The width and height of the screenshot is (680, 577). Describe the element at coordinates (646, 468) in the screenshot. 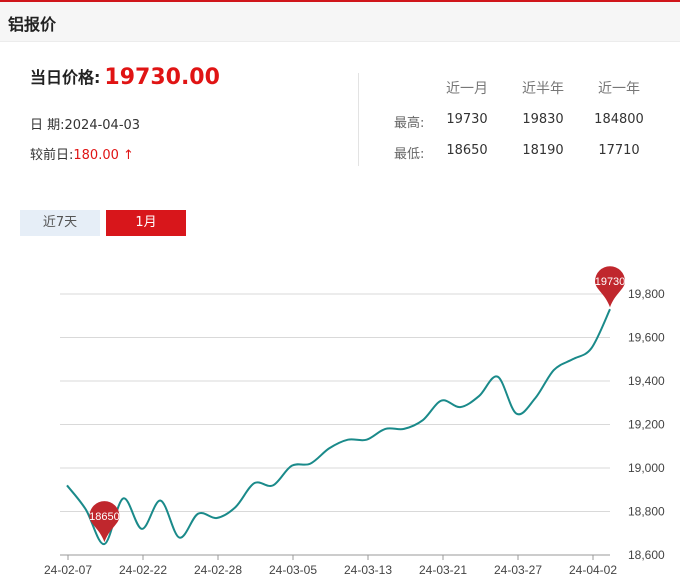

I see `y-tick-label: 19,000` at that location.